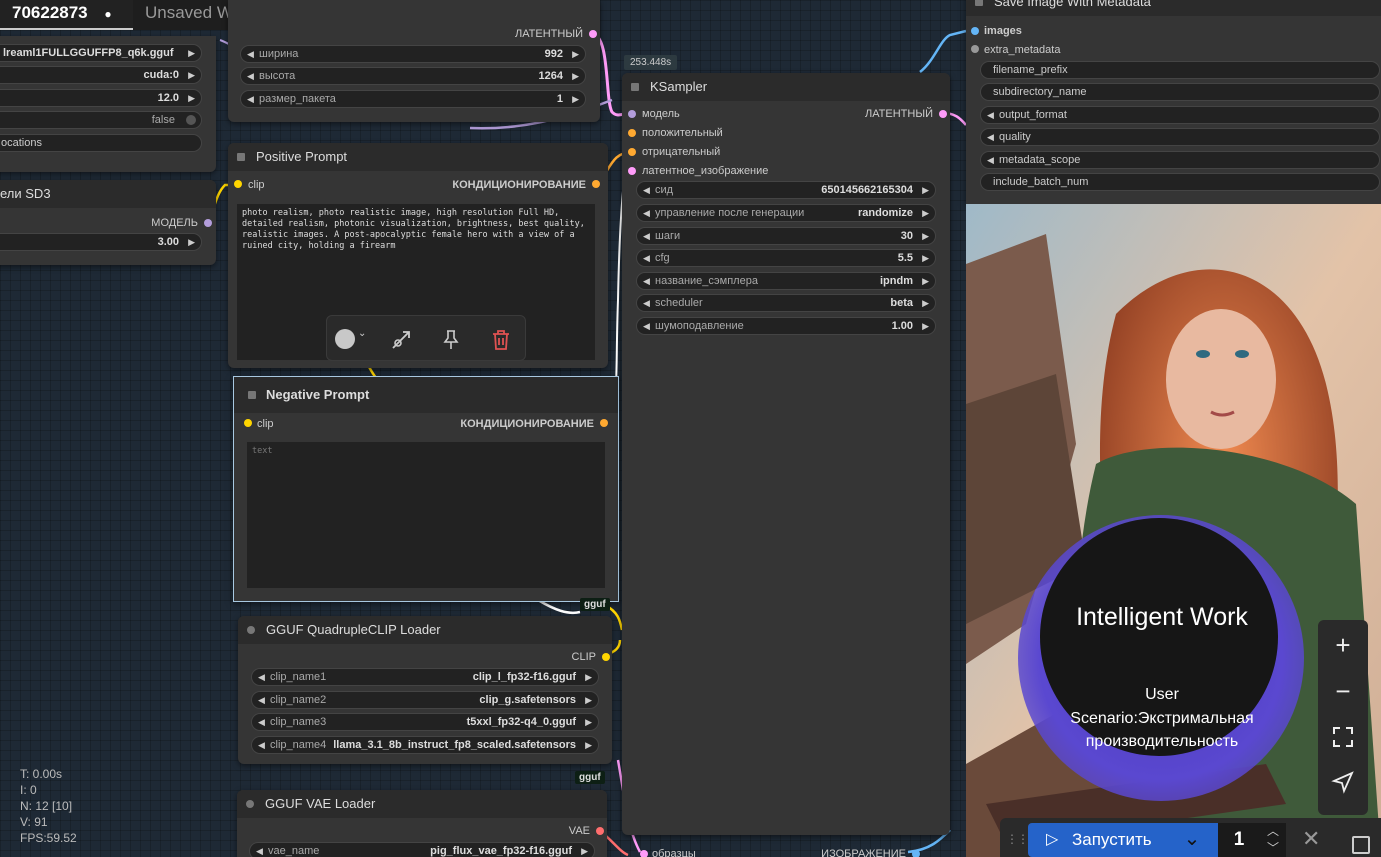 The height and width of the screenshot is (857, 1381). I want to click on subdirectory-name-widget: subdirectory_name, so click(1180, 92).